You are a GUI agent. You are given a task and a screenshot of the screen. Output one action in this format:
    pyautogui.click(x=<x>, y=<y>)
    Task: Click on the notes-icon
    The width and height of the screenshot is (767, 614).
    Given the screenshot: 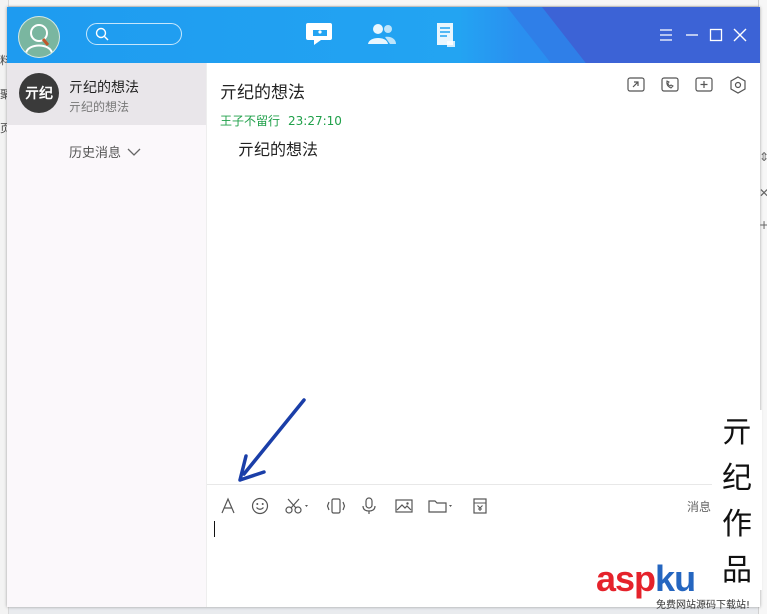 What is the action you would take?
    pyautogui.click(x=446, y=35)
    